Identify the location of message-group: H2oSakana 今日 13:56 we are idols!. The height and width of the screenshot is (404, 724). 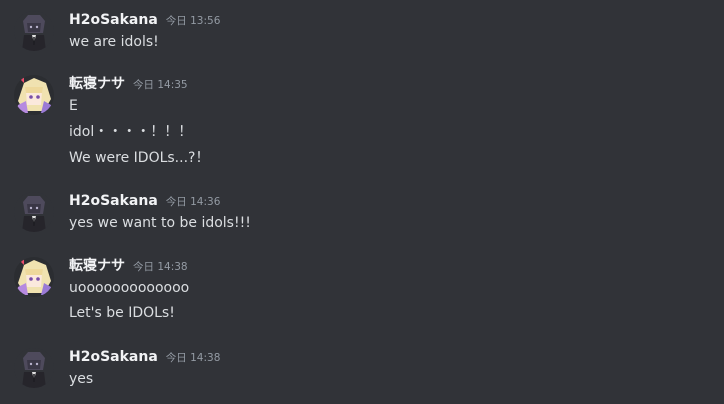
(362, 32).